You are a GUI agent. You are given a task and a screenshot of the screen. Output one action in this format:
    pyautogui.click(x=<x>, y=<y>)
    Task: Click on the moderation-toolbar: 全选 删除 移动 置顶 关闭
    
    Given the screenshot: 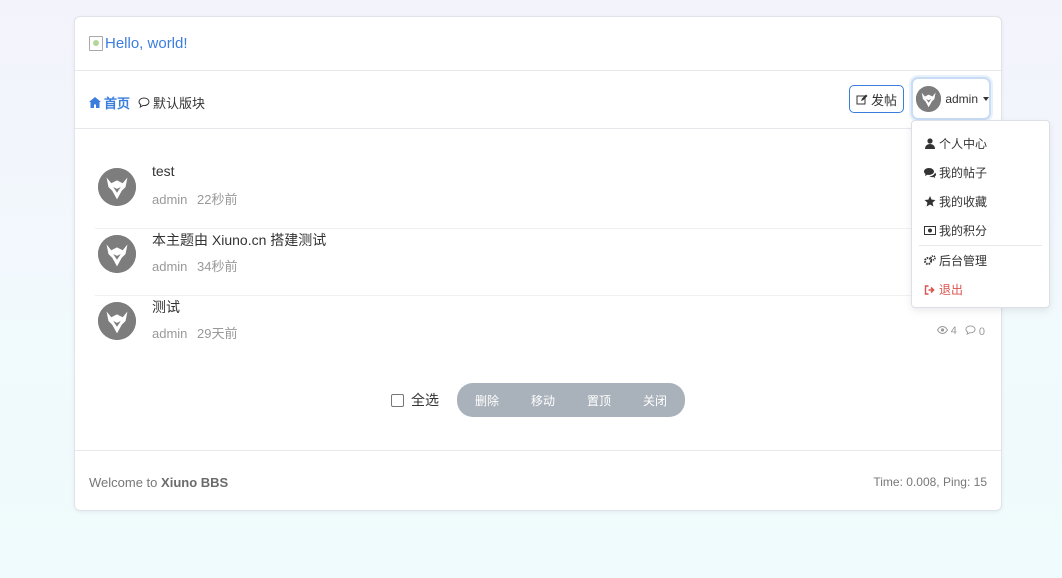 What is the action you would take?
    pyautogui.click(x=538, y=400)
    